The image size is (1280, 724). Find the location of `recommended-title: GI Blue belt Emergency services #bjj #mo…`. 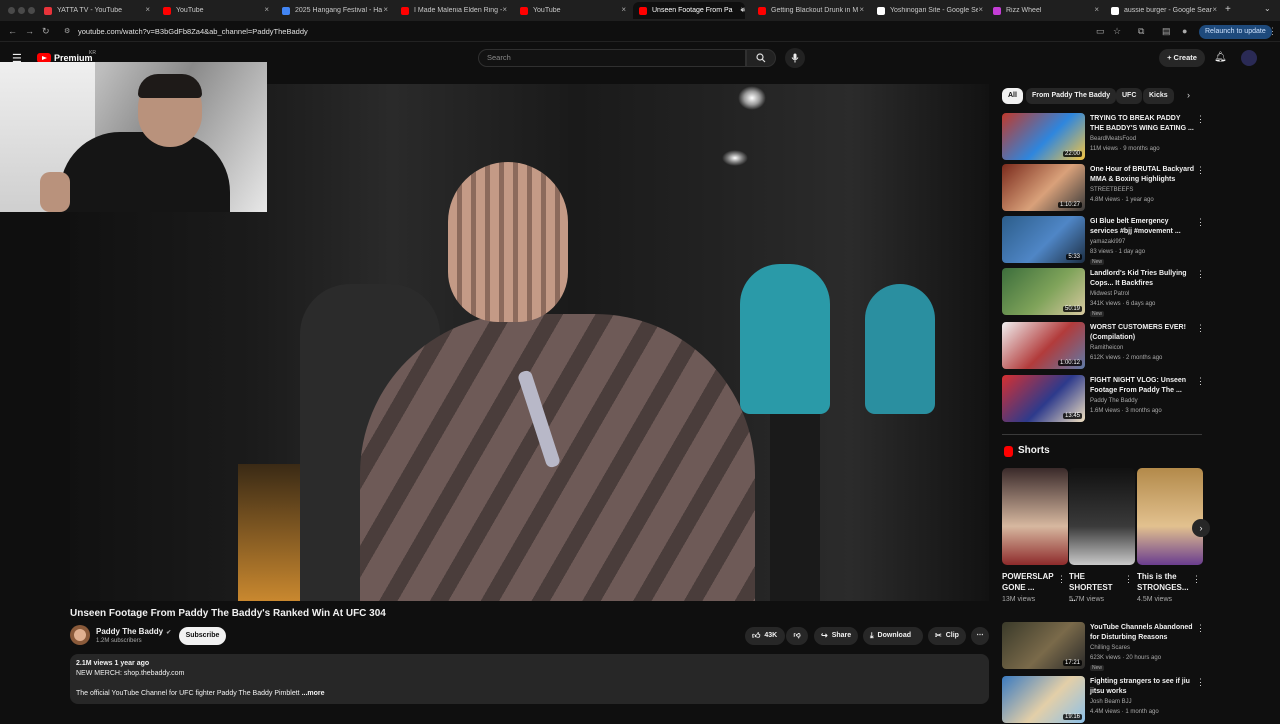

recommended-title: GI Blue belt Emergency services #bjj #mo… is located at coordinates (1142, 227).